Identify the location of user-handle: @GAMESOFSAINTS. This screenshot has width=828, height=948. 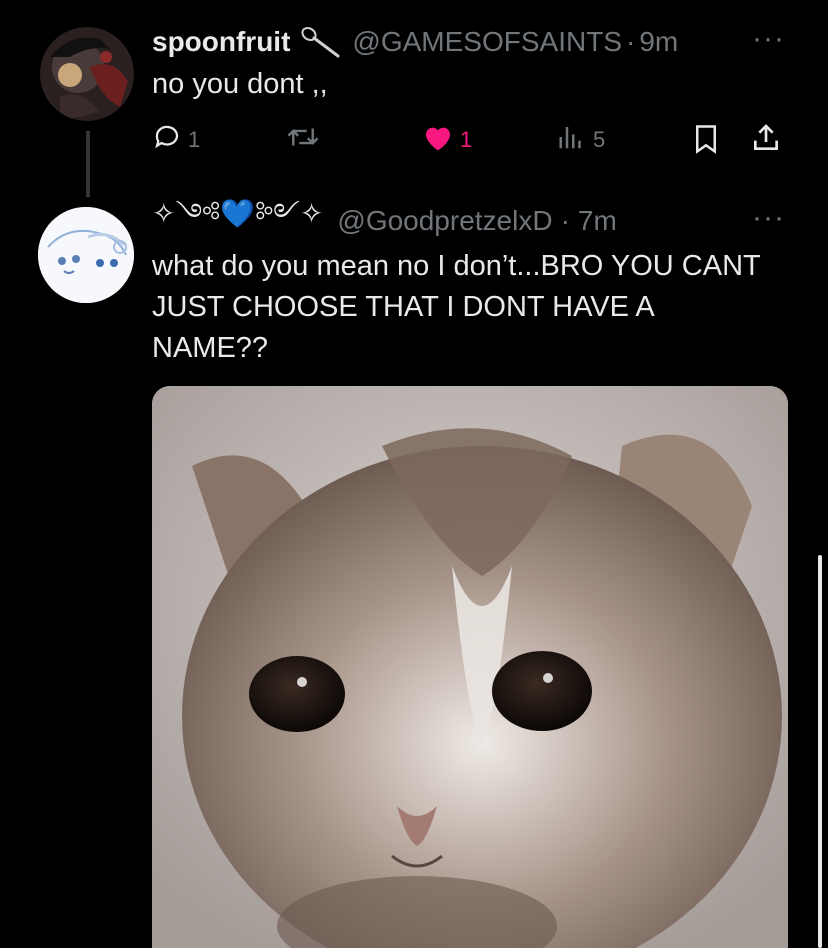
(487, 42).